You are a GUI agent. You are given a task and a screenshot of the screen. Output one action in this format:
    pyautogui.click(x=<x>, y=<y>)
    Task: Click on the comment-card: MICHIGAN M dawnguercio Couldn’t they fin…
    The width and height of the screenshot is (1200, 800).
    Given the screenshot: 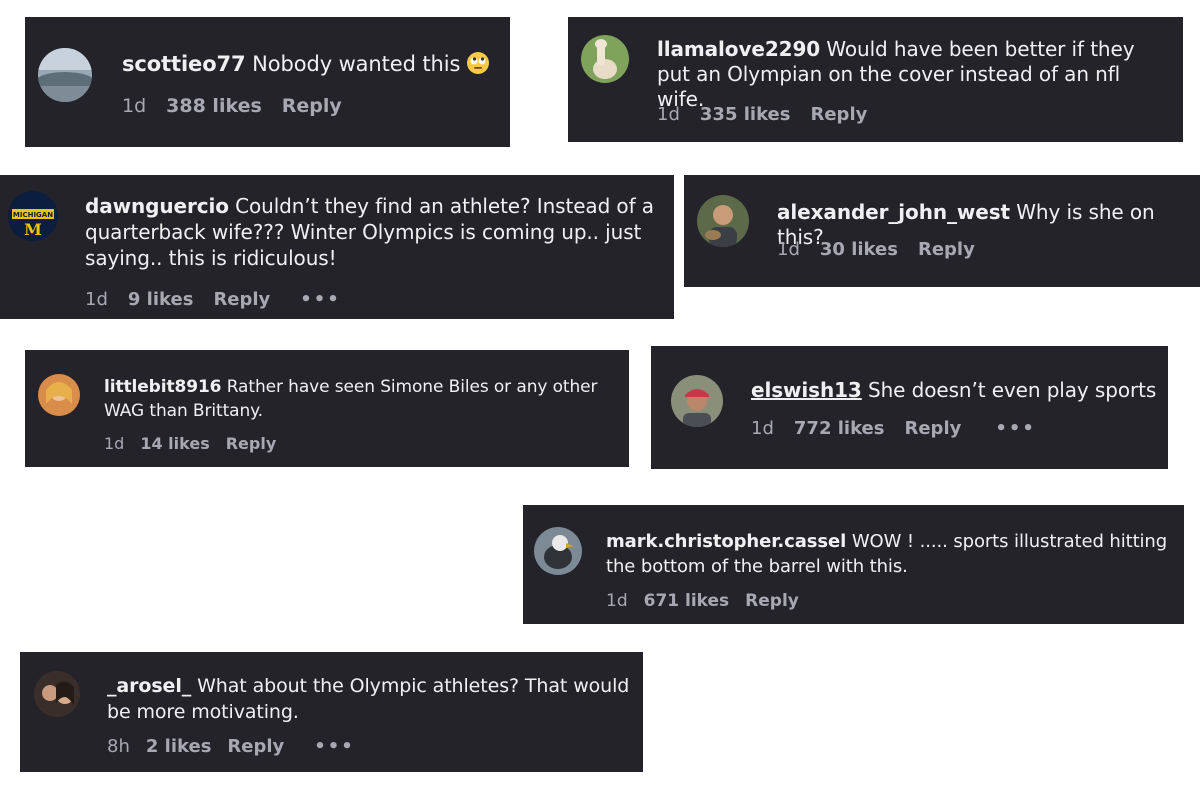 What is the action you would take?
    pyautogui.click(x=337, y=247)
    